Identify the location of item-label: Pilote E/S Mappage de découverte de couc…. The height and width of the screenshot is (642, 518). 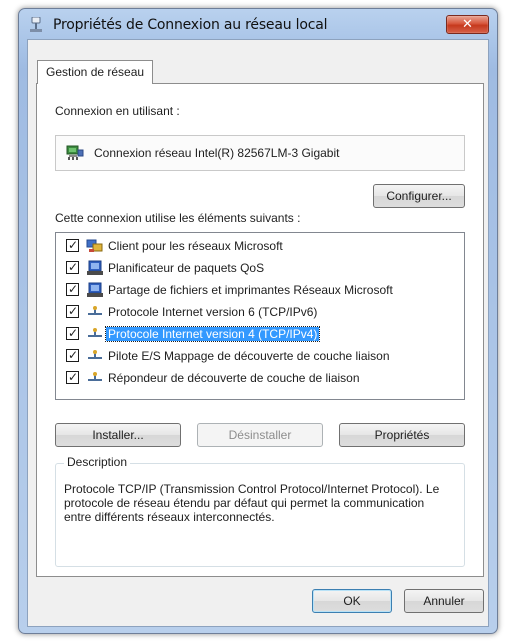
(249, 356).